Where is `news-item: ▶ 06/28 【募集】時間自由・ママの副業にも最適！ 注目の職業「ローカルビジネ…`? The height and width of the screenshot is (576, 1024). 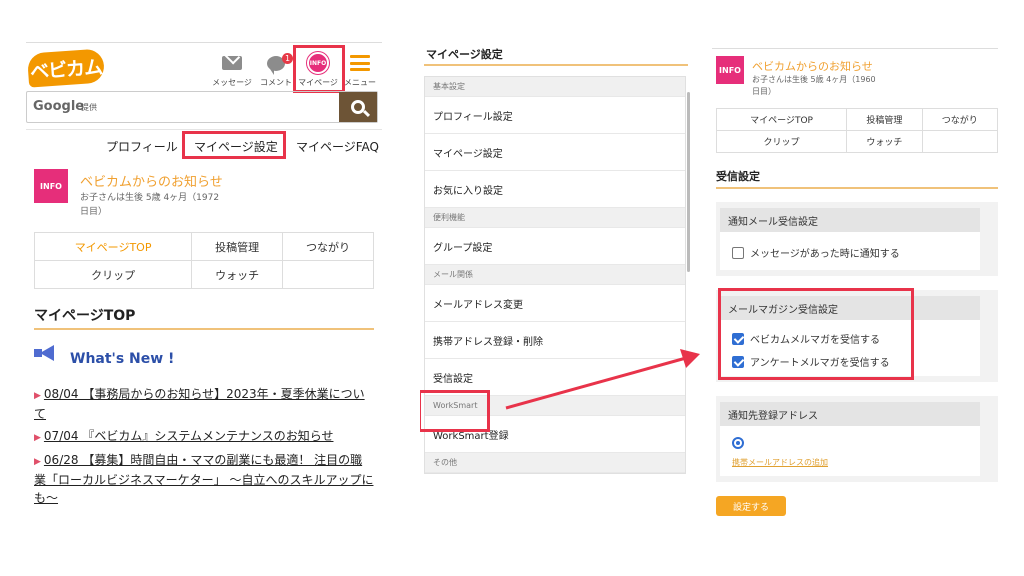 news-item: ▶ 06/28 【募集】時間自由・ママの副業にも最適！ 注目の職業「ローカルビジネ… is located at coordinates (204, 479).